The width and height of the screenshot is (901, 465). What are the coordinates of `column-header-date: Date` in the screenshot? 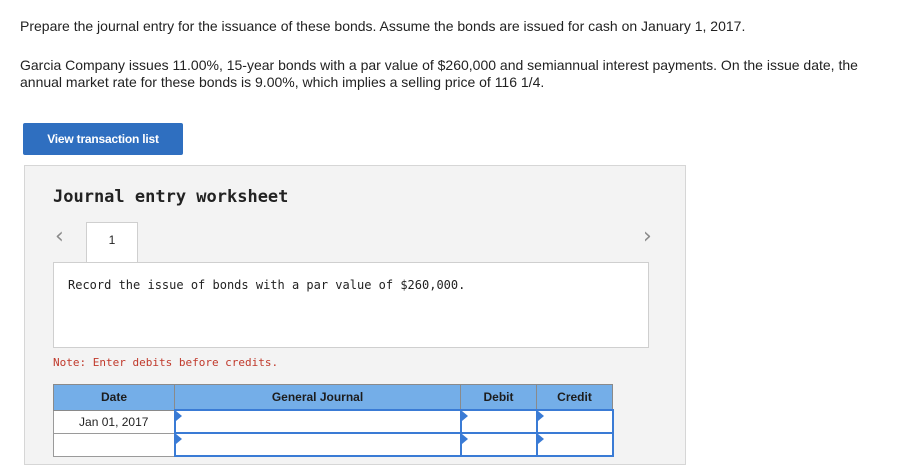 It's located at (114, 397).